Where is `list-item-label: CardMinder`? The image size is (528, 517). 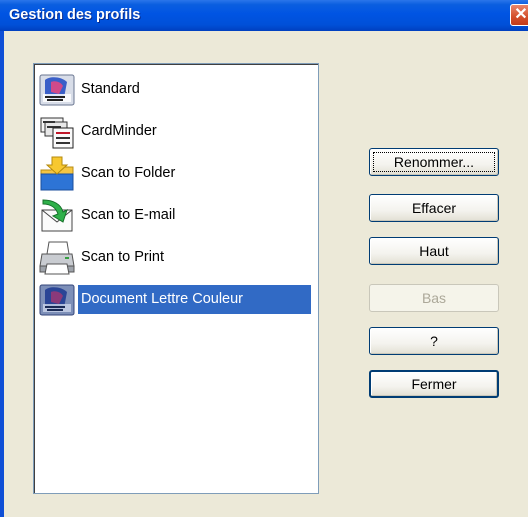 list-item-label: CardMinder is located at coordinates (119, 131).